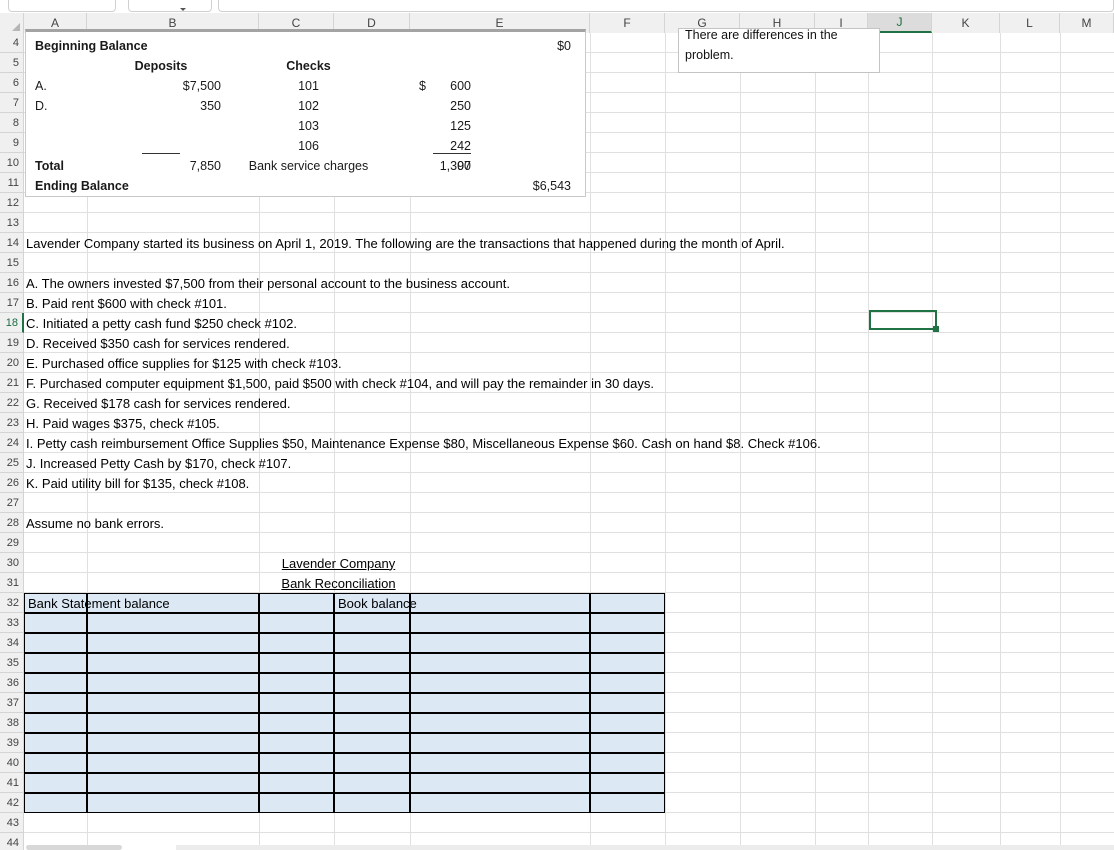 This screenshot has height=850, width=1114. I want to click on row-header-17: 17, so click(12, 303).